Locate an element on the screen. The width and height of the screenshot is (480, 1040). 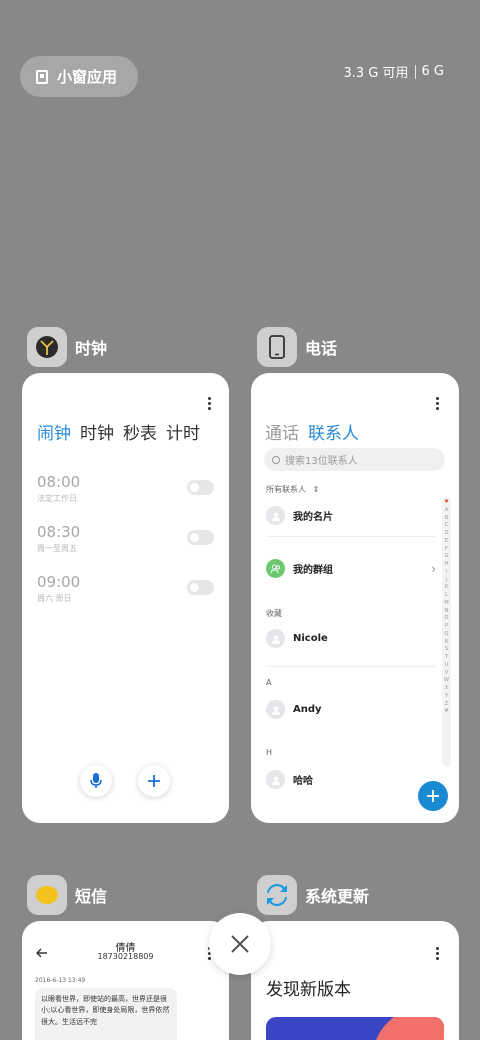
alarm-repeat: 法定工作日 is located at coordinates (57, 498).